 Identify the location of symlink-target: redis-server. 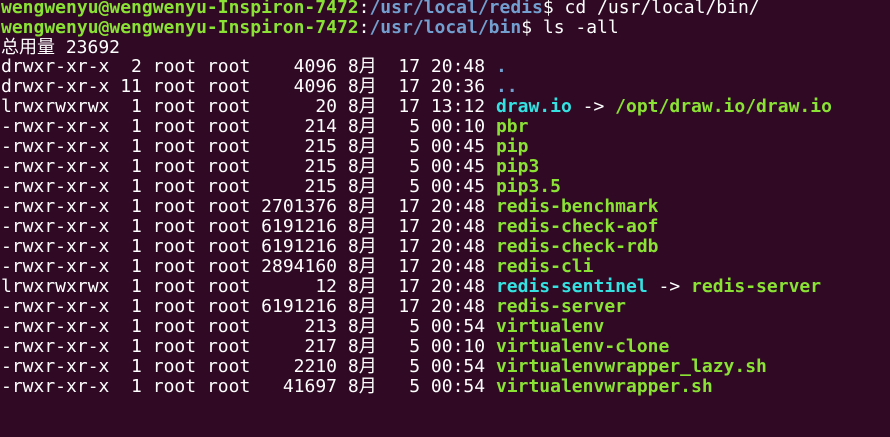
(756, 286).